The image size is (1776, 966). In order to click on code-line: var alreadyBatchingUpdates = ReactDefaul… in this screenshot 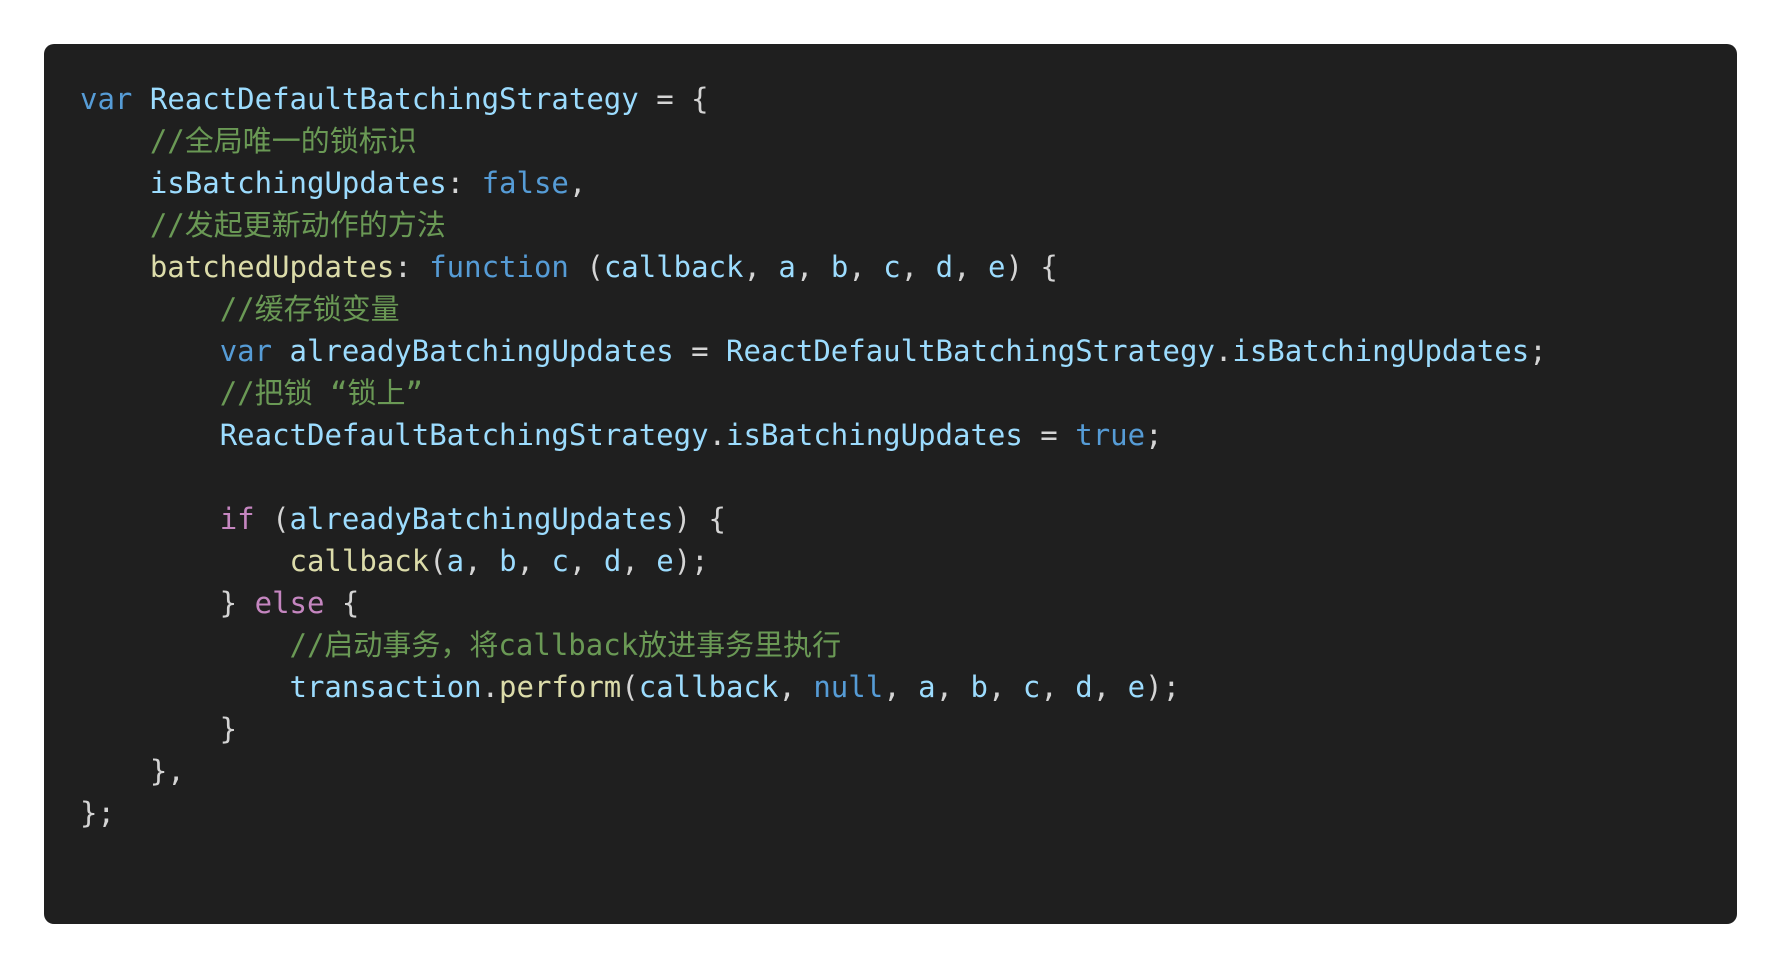, I will do `click(908, 351)`.